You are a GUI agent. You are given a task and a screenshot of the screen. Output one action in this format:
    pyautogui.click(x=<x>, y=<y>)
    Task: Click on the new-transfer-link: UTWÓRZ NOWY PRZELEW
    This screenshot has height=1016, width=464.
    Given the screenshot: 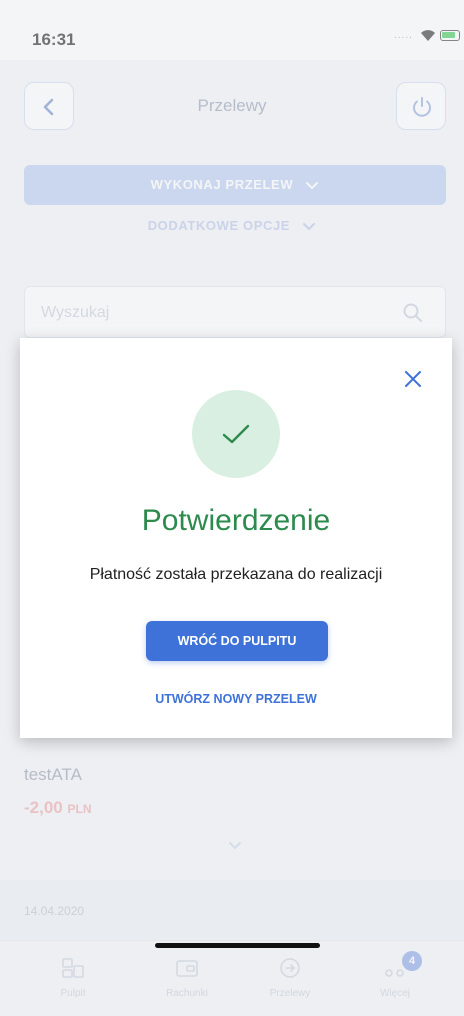 What is the action you would take?
    pyautogui.click(x=236, y=699)
    